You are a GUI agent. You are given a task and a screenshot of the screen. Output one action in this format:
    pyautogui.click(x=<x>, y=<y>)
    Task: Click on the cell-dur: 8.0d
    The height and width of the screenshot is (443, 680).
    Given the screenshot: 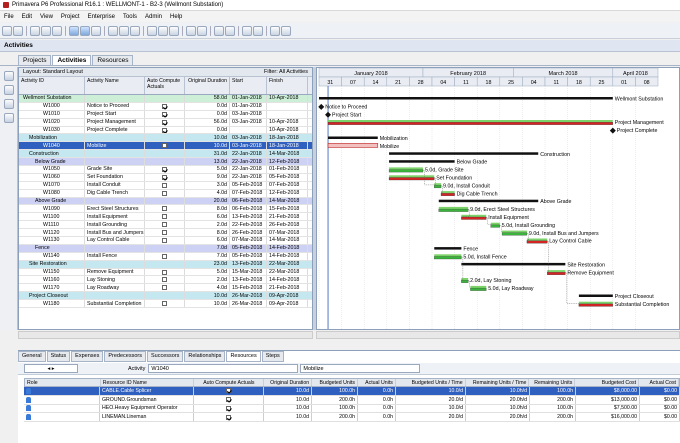 What is the action you would take?
    pyautogui.click(x=207, y=209)
    